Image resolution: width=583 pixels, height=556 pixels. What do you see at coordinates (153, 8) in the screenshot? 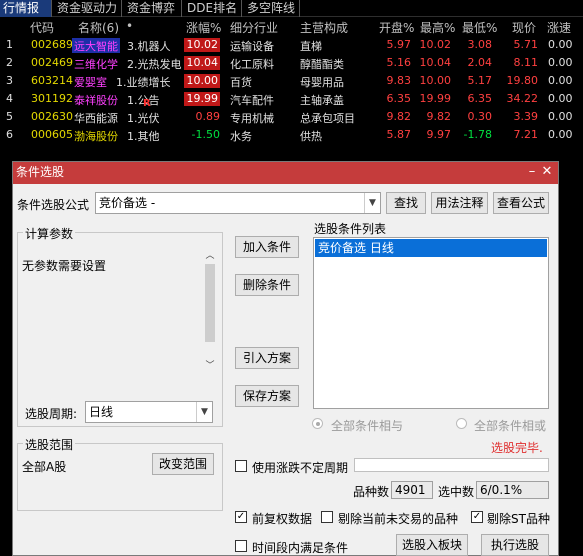
I see `tab-fund-game: 资金博弈` at bounding box center [153, 8].